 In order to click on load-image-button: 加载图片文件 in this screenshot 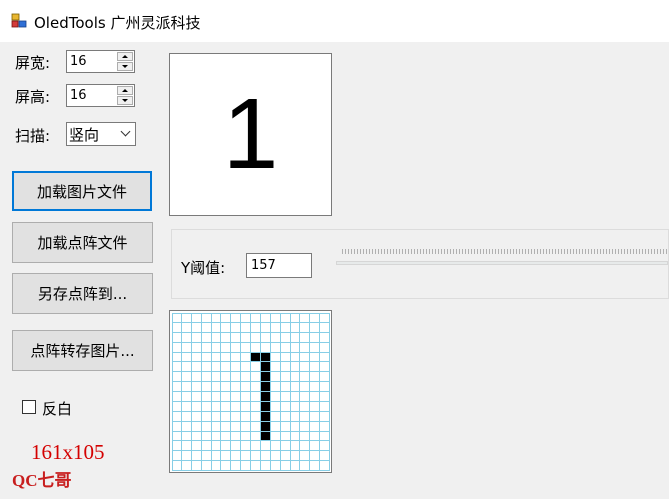, I will do `click(82, 191)`.